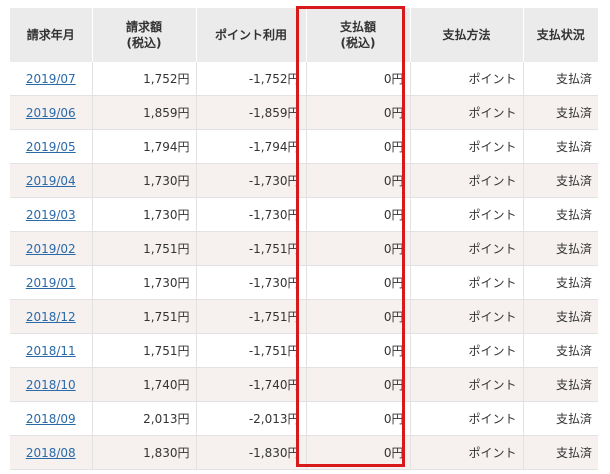 This screenshot has width=610, height=474. What do you see at coordinates (251, 452) in the screenshot?
I see `points-used-cell: -1,830円` at bounding box center [251, 452].